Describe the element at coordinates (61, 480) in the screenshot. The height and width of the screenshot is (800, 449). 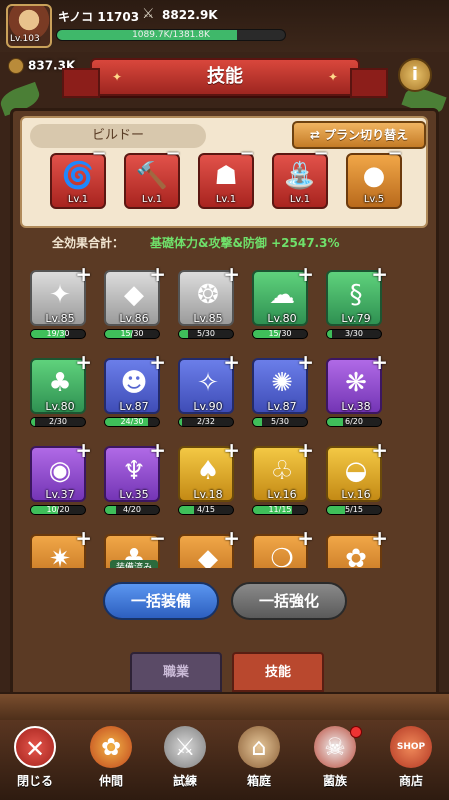
I see `skill-card: ◉ Lv.37 +10/20` at that location.